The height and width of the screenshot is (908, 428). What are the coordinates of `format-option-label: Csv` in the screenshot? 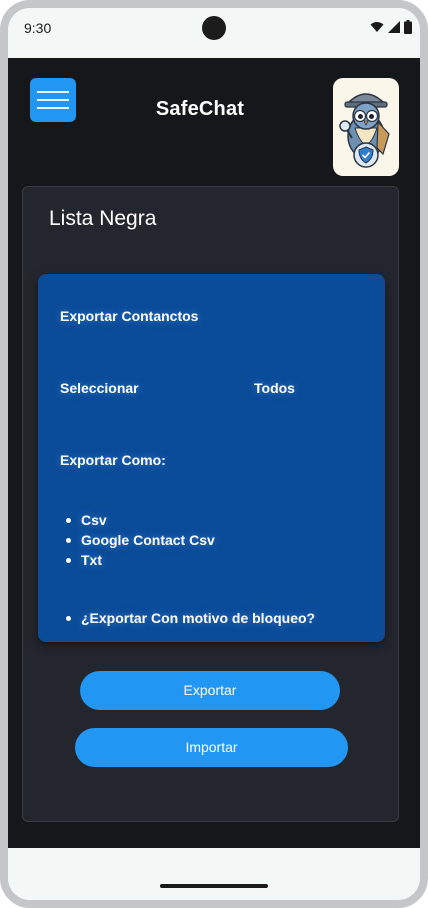 It's located at (94, 520).